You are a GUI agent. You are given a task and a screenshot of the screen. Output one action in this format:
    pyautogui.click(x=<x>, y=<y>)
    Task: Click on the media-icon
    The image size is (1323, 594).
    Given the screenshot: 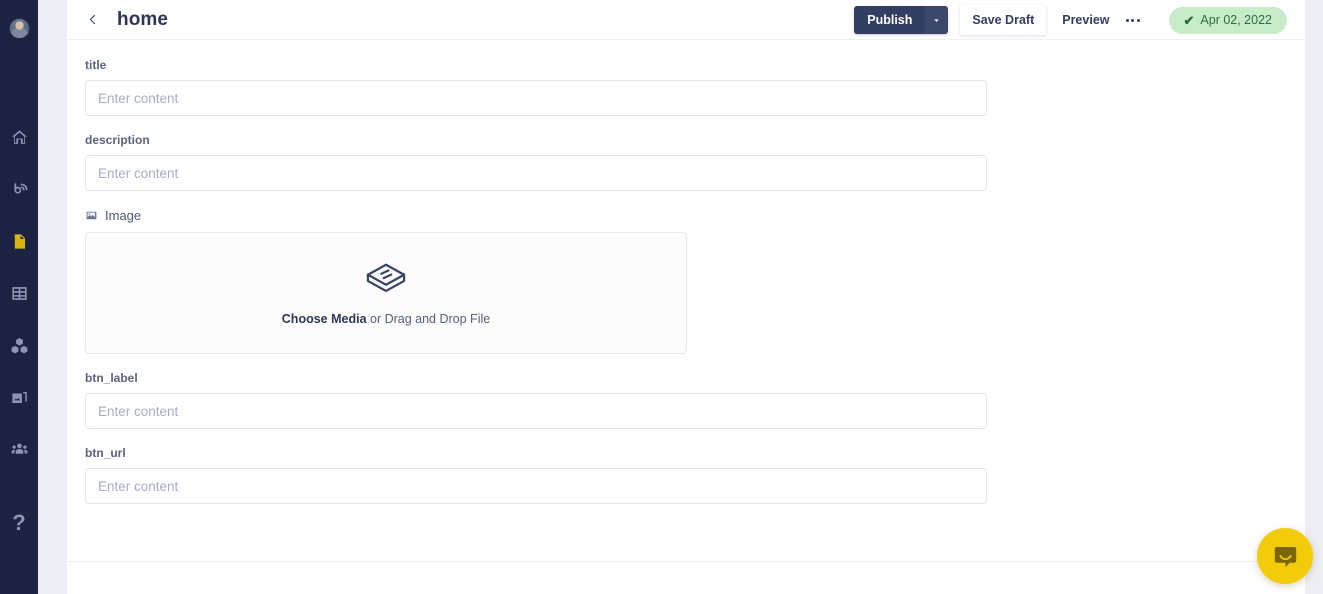 What is the action you would take?
    pyautogui.click(x=19, y=397)
    